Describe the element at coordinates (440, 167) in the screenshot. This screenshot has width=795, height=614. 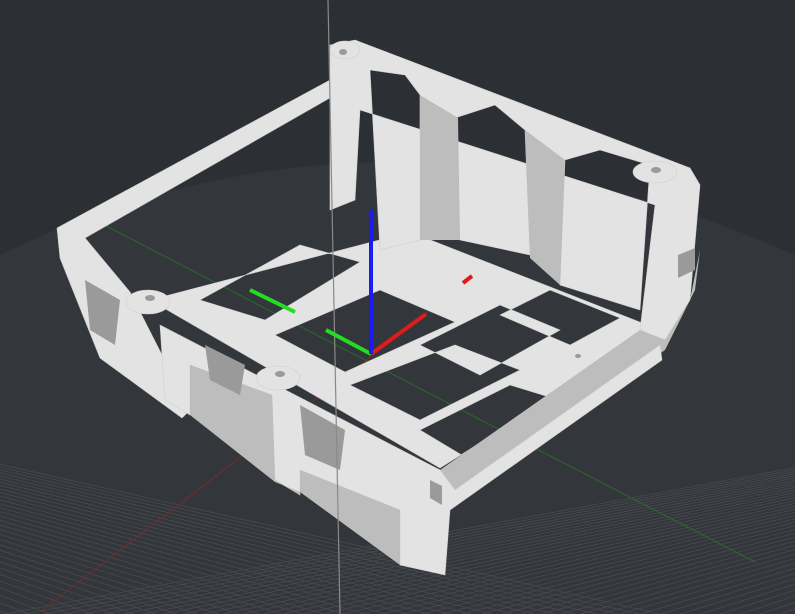
I see `model-back-pillar` at that location.